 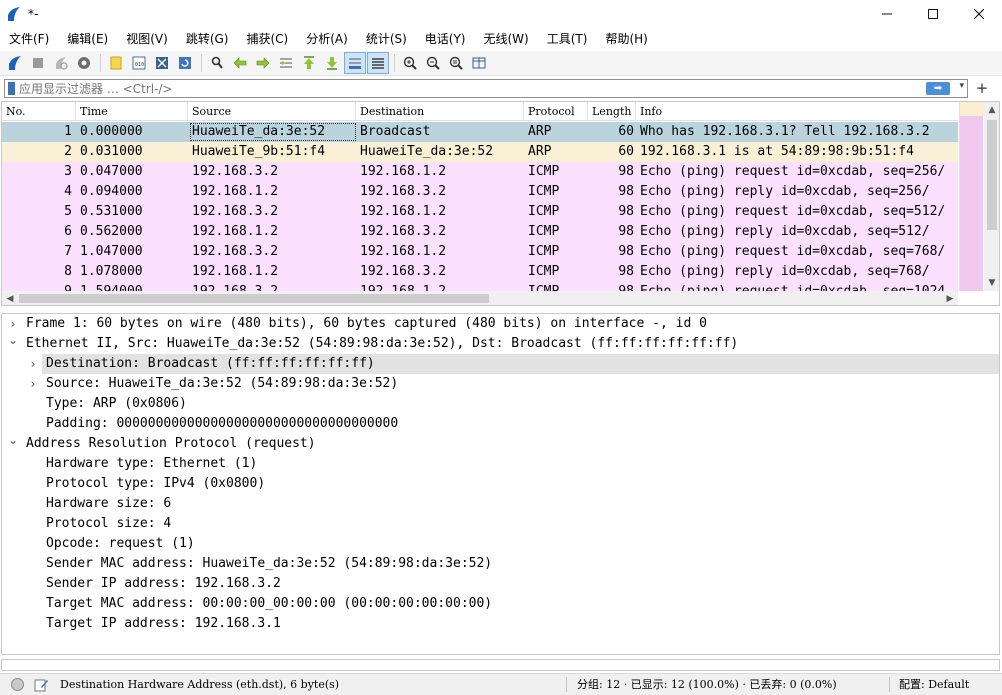 What do you see at coordinates (500, 464) in the screenshot?
I see `detail-tree-item: Hardware type: Ethernet (1)` at bounding box center [500, 464].